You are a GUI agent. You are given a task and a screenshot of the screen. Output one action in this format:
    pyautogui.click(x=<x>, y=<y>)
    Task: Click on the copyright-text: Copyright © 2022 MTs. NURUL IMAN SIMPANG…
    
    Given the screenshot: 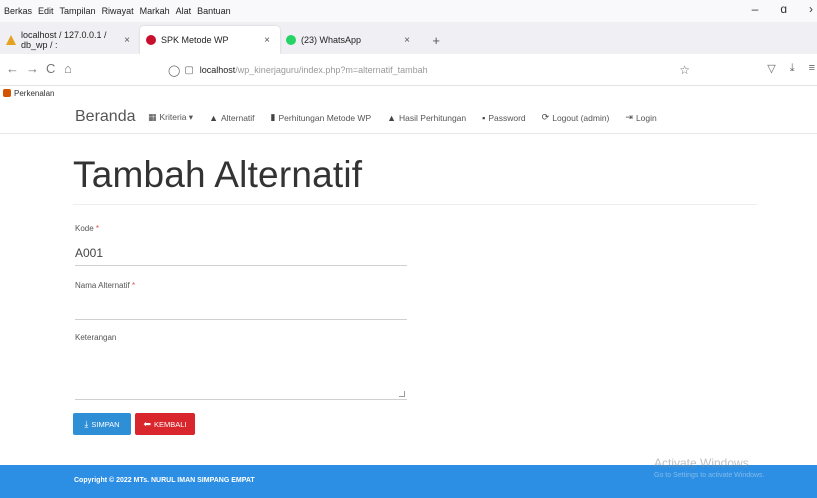 What is the action you would take?
    pyautogui.click(x=164, y=480)
    